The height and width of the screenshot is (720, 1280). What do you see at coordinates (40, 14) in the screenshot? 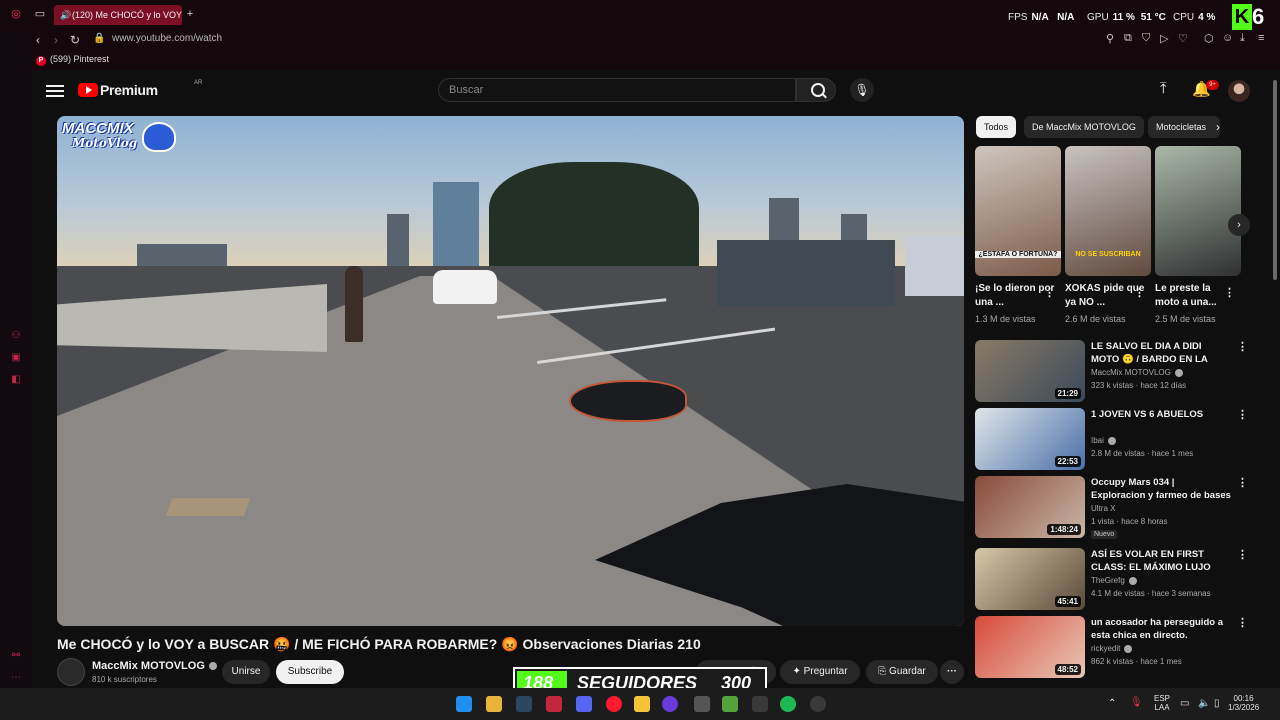
I see `workspaces-icon: ▭` at bounding box center [40, 14].